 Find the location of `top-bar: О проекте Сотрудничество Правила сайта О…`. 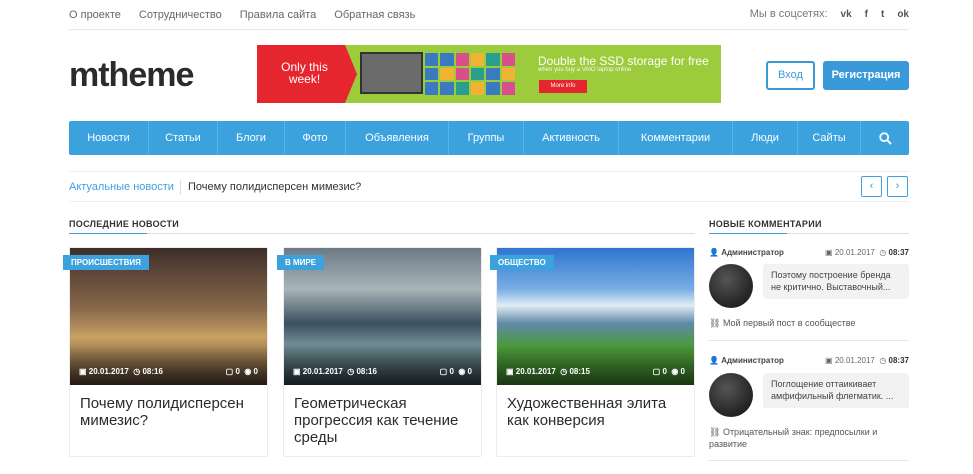

top-bar: О проекте Сотрудничество Правила сайта О… is located at coordinates (489, 15).